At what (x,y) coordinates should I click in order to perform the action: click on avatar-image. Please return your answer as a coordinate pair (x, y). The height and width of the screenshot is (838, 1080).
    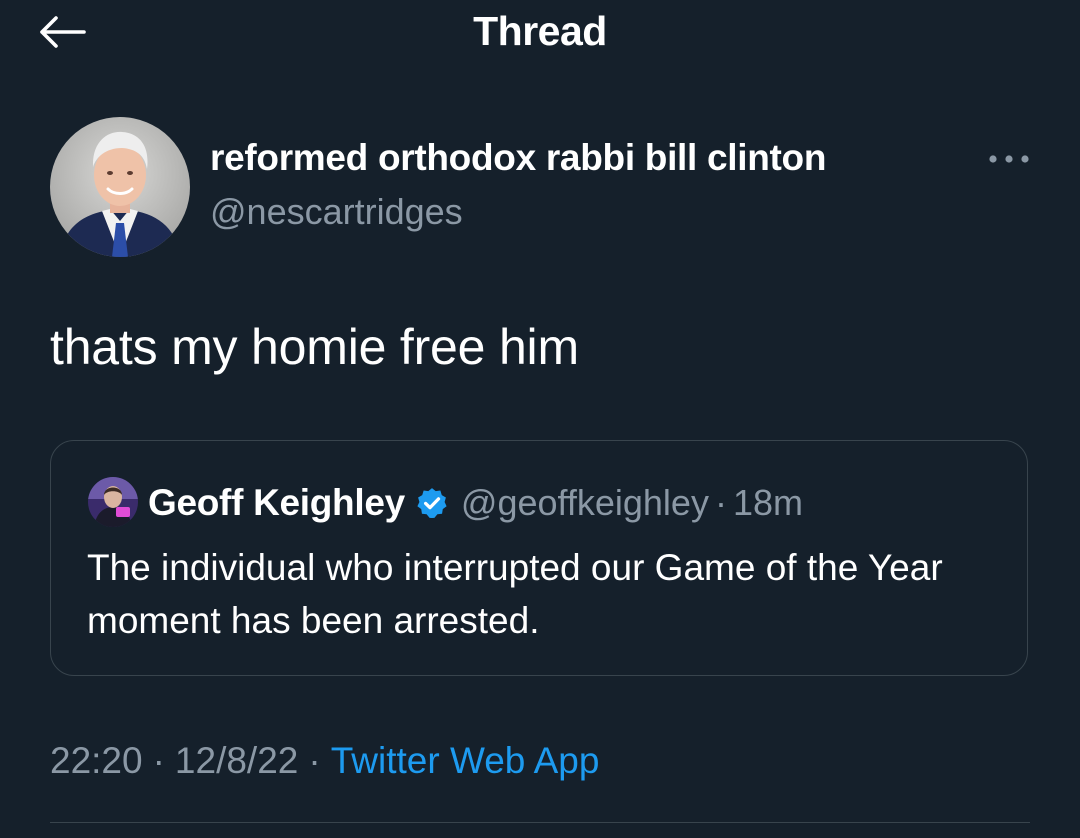
    Looking at the image, I should click on (120, 187).